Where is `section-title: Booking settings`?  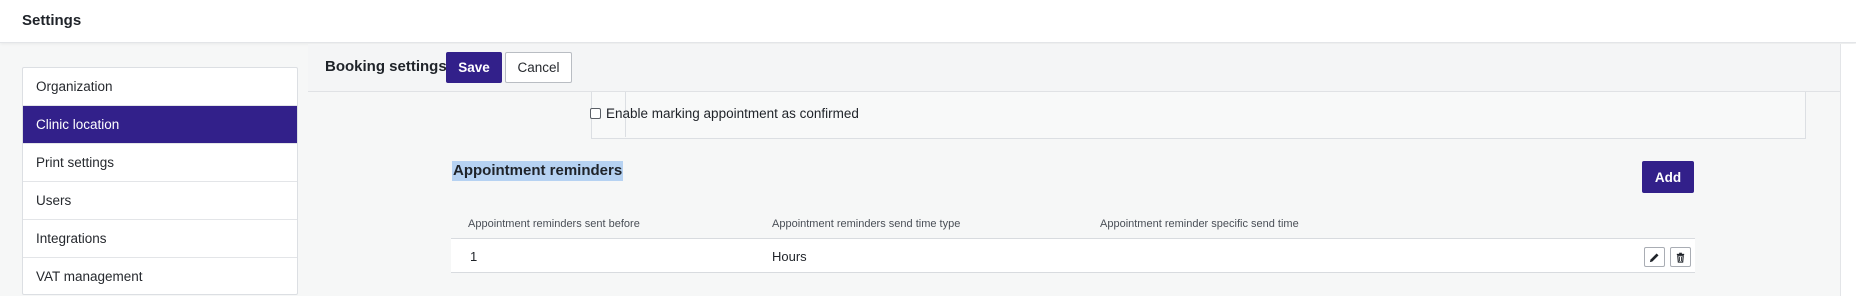 section-title: Booking settings is located at coordinates (386, 66).